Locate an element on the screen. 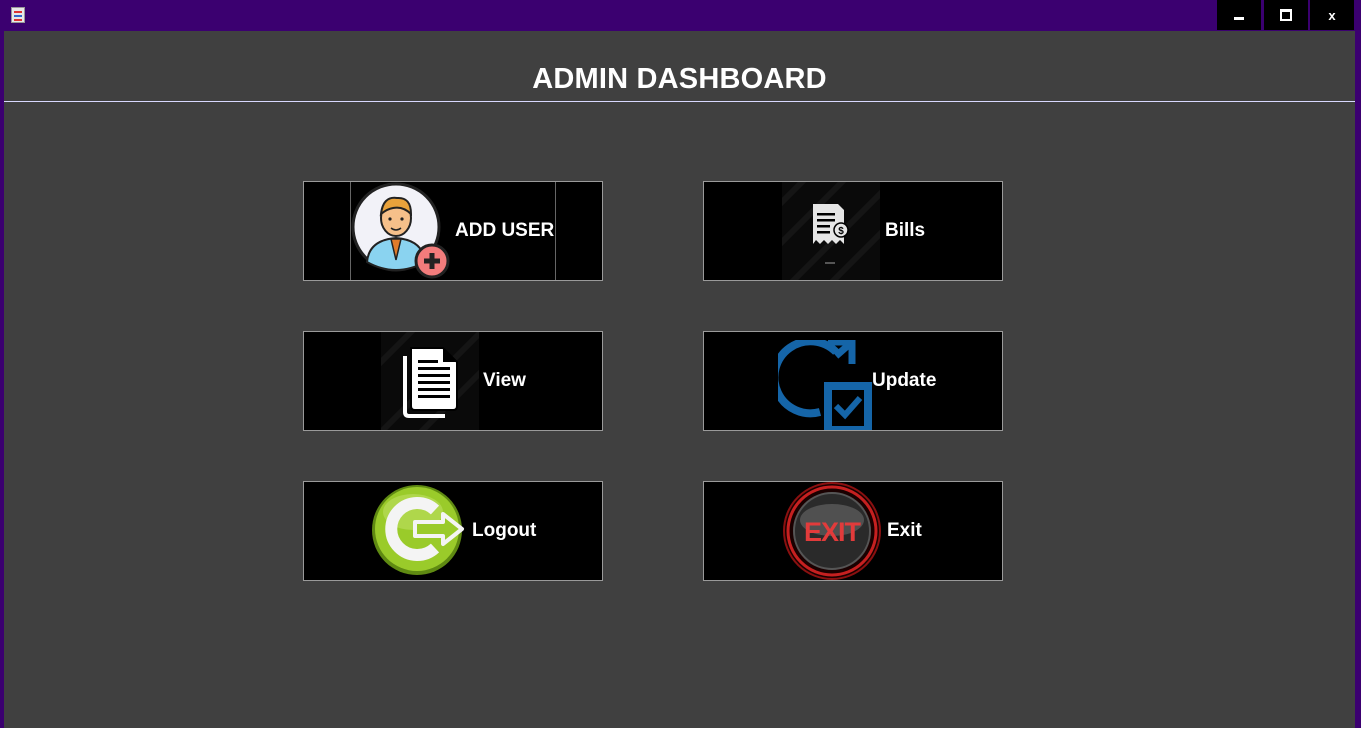 Image resolution: width=1361 pixels, height=731 pixels. window-titlebar: x is located at coordinates (680, 15).